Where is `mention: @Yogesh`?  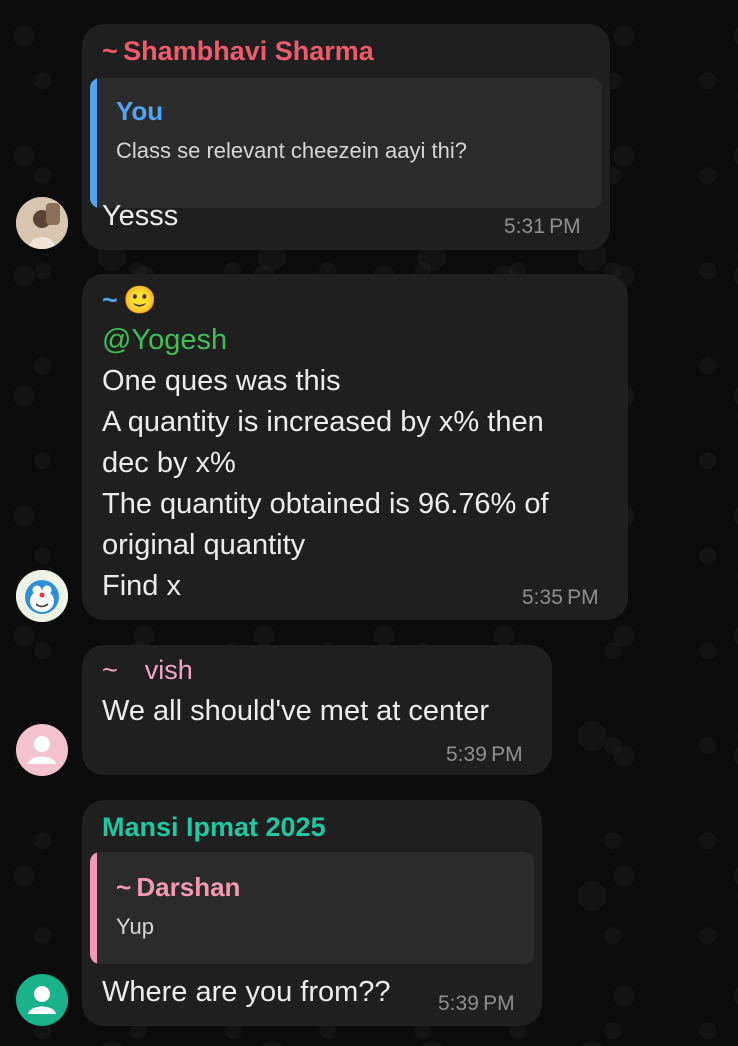 mention: @Yogesh is located at coordinates (164, 340).